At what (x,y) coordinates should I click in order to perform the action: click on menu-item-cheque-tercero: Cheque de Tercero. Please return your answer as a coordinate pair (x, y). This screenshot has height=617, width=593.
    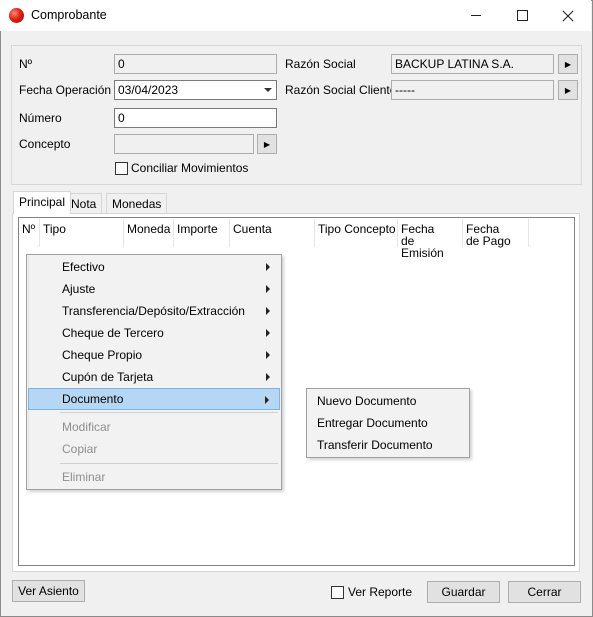
    Looking at the image, I should click on (154, 333).